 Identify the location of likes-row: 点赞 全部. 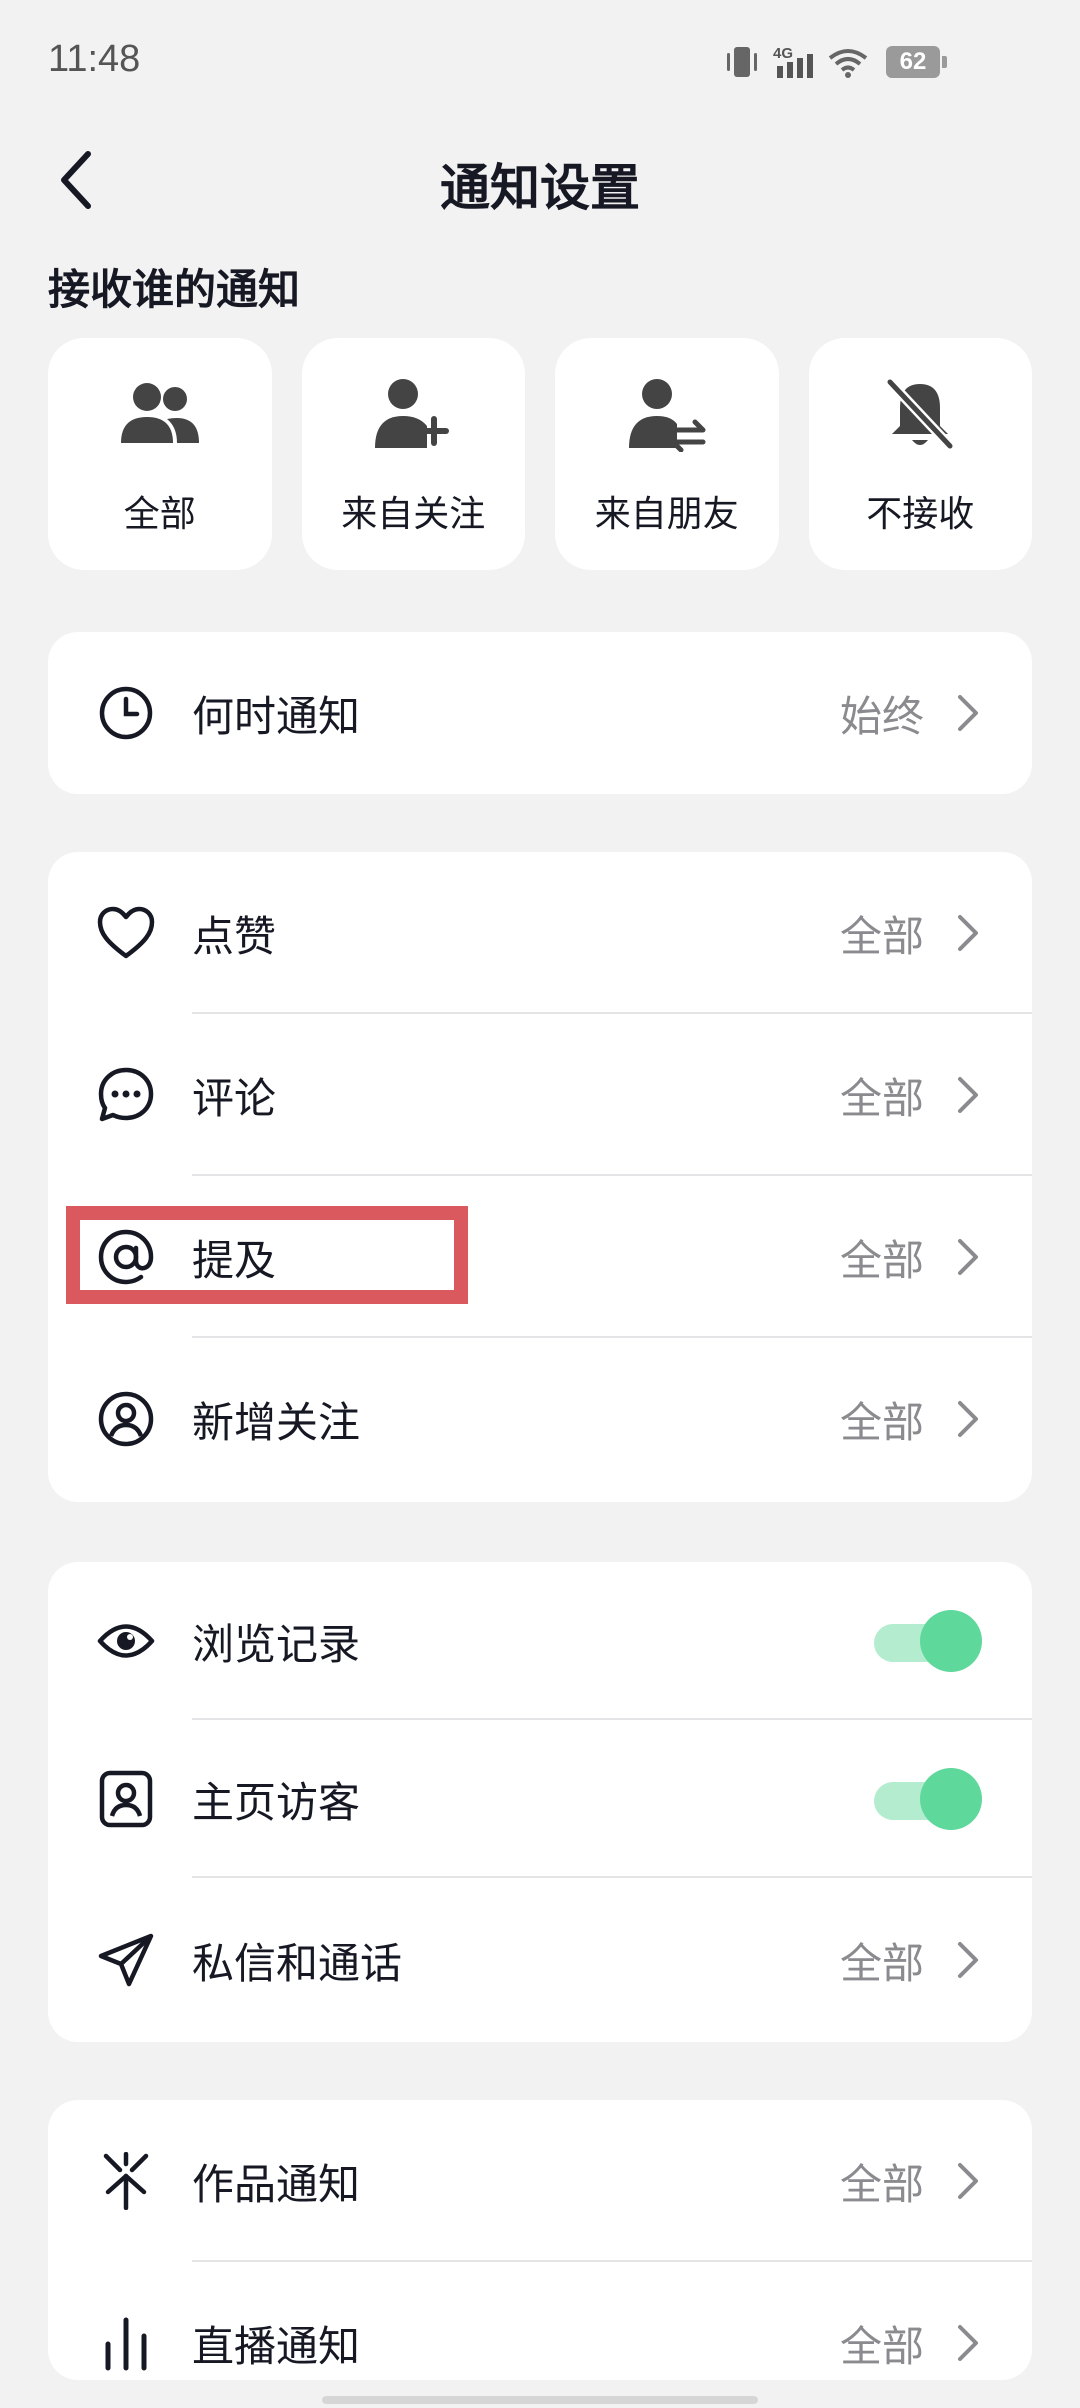
(540, 933).